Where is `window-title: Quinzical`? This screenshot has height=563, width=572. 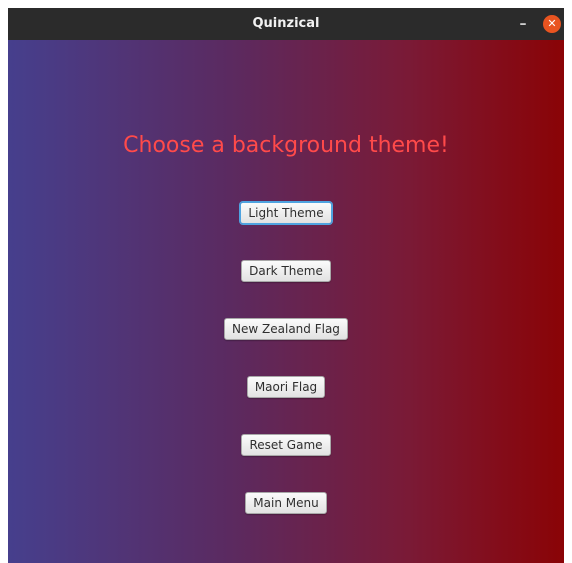
window-title: Quinzical is located at coordinates (286, 23).